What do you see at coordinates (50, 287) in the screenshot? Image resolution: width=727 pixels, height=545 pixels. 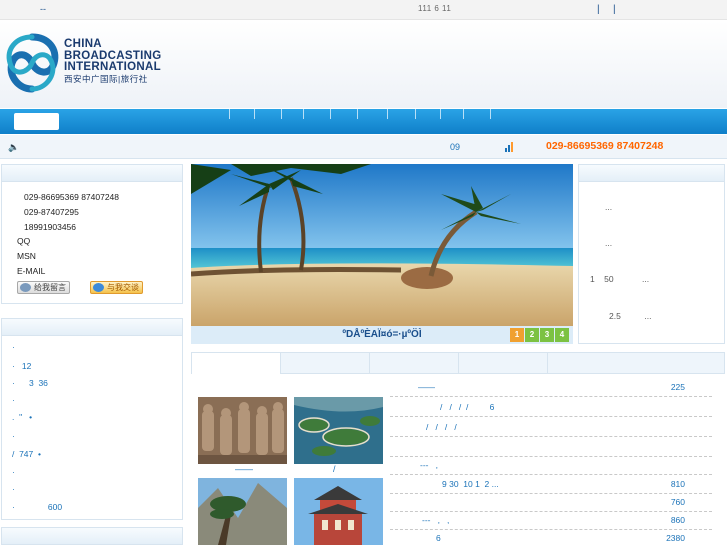 I see `leave-message-label: 给我留言` at bounding box center [50, 287].